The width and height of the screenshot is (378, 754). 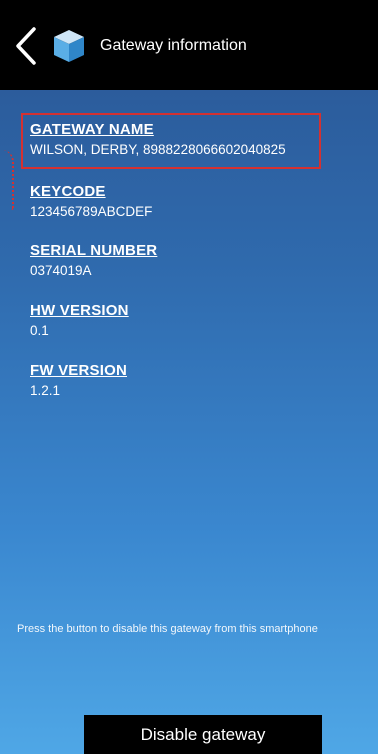 I want to click on field-label: KEYCODE, so click(x=68, y=191).